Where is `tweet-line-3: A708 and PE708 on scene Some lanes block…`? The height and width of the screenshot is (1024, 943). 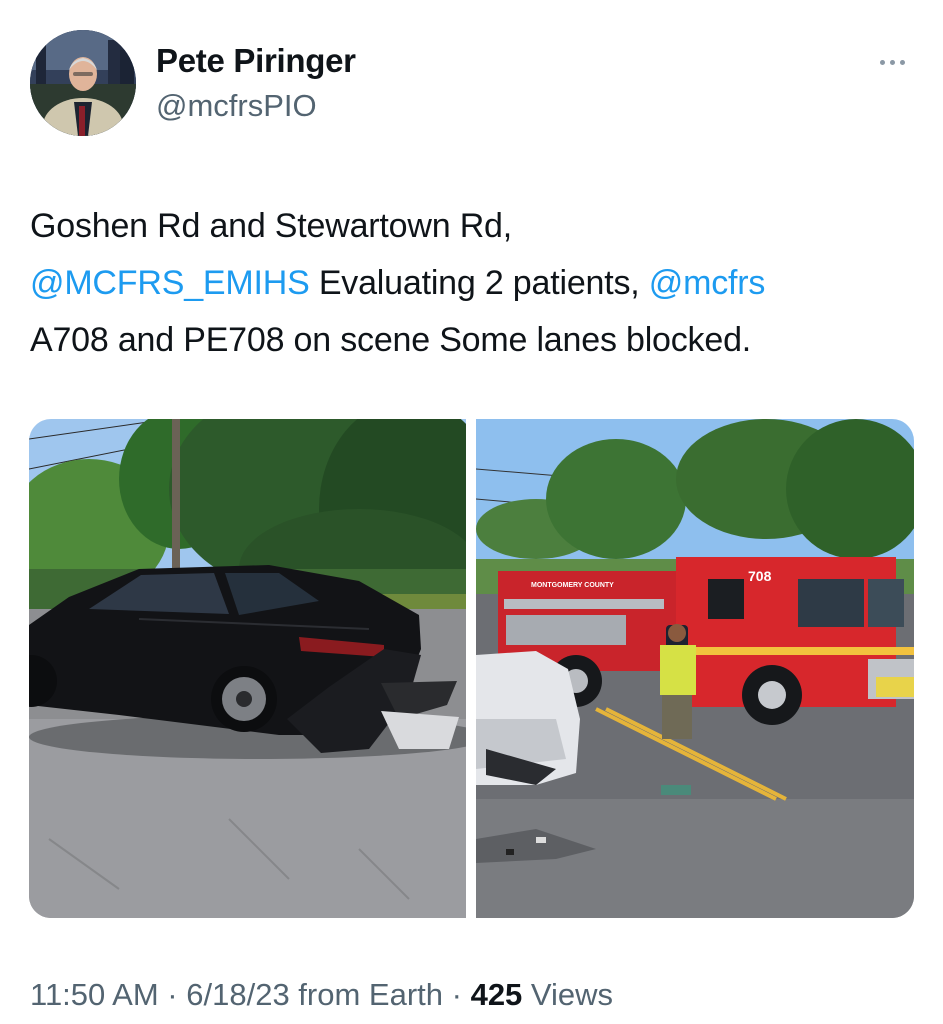 tweet-line-3: A708 and PE708 on scene Some lanes block… is located at coordinates (391, 340).